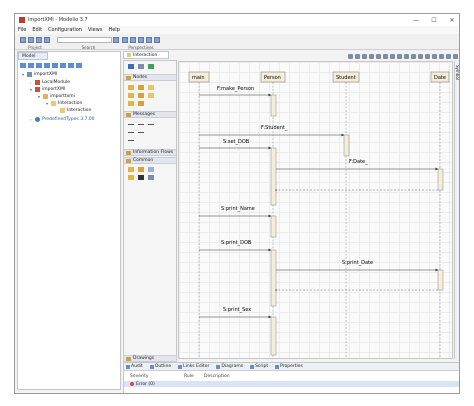 Image resolution: width=474 pixels, height=406 pixels. What do you see at coordinates (133, 366) in the screenshot?
I see `tab-audit: Audit` at bounding box center [133, 366].